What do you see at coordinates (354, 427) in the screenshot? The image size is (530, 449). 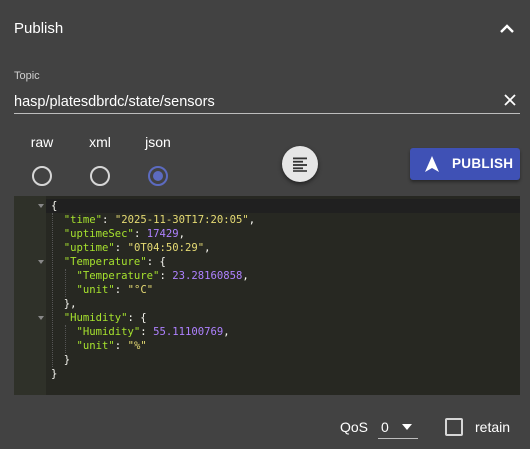 I see `qos-label: QoS` at bounding box center [354, 427].